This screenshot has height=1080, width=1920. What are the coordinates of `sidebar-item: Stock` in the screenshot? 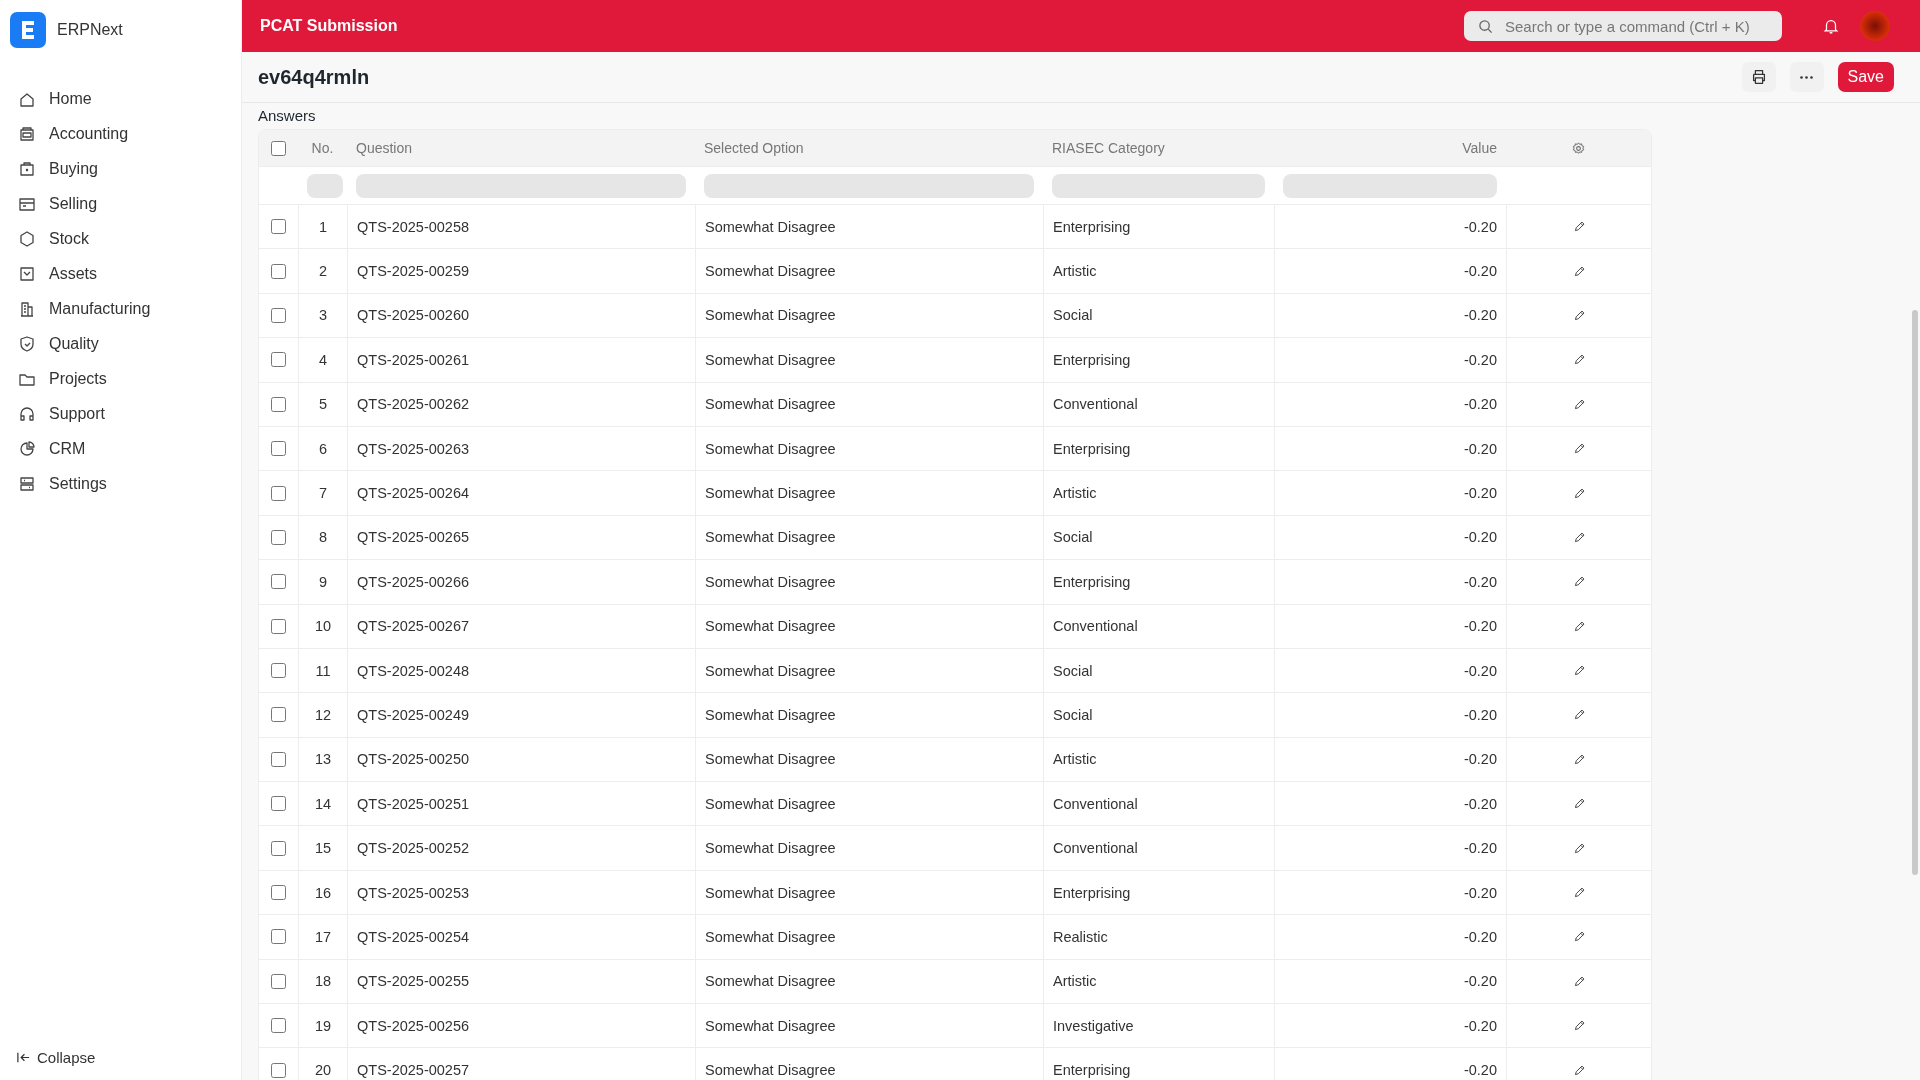 It's located at (120, 239).